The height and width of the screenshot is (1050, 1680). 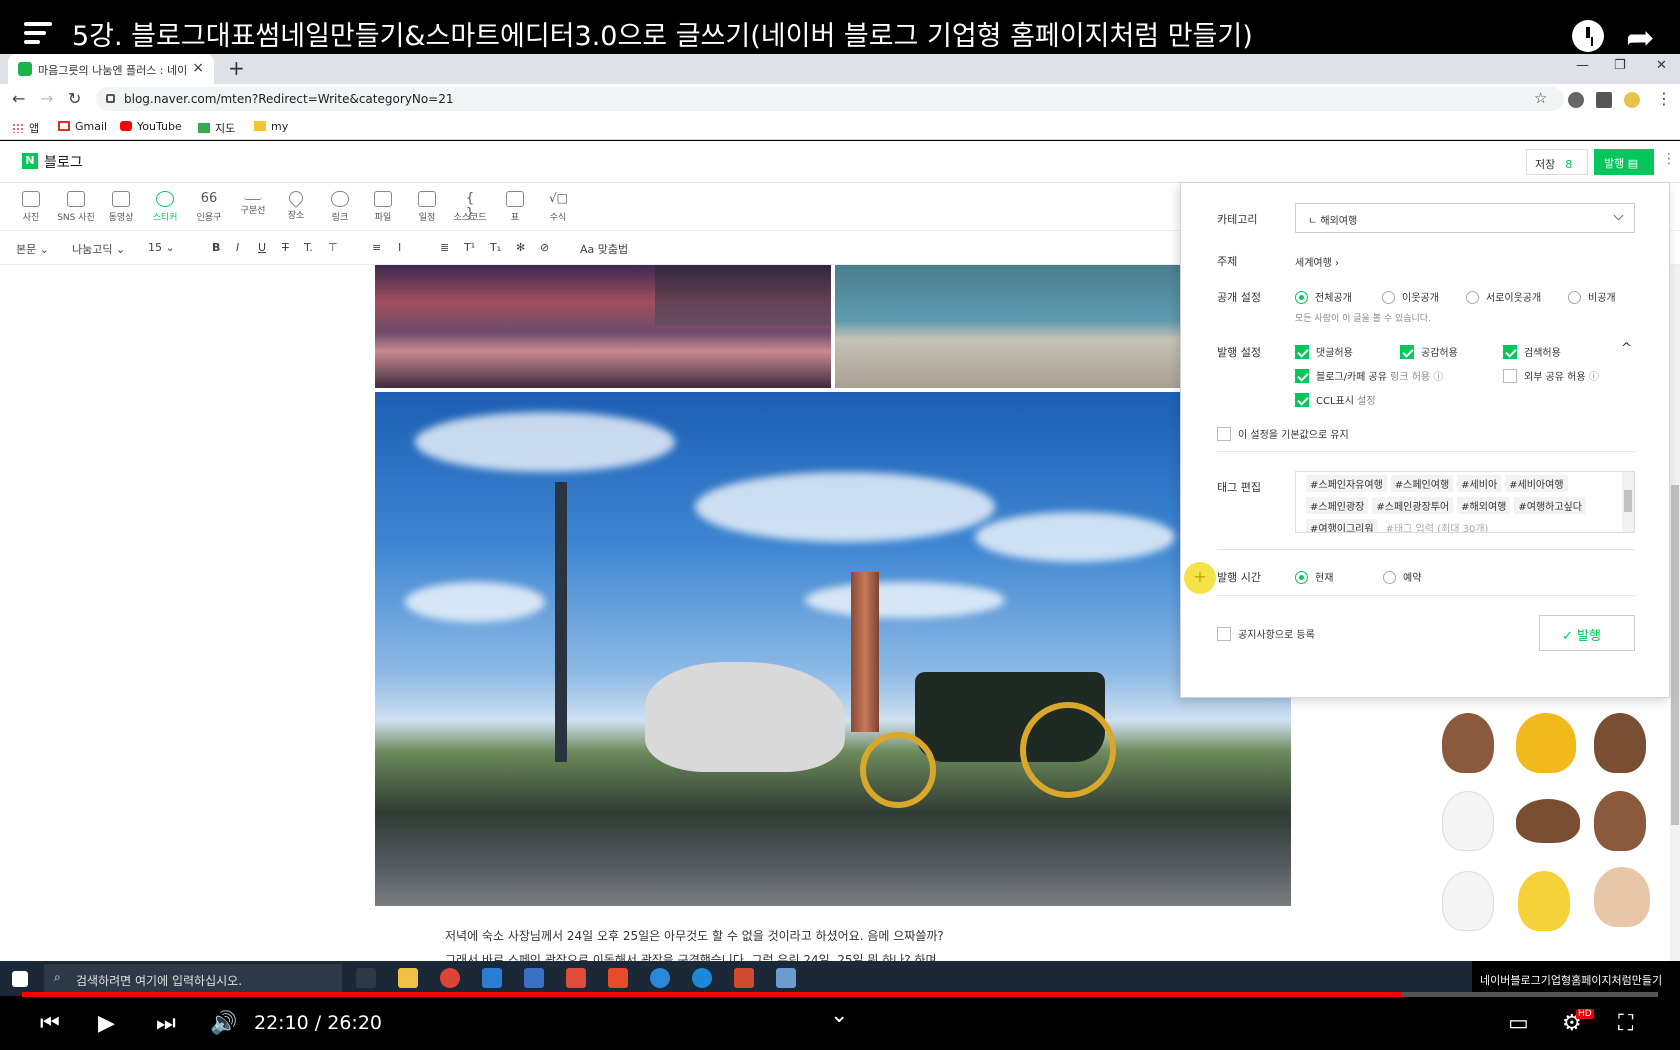 I want to click on windows-start-icon, so click(x=20, y=979).